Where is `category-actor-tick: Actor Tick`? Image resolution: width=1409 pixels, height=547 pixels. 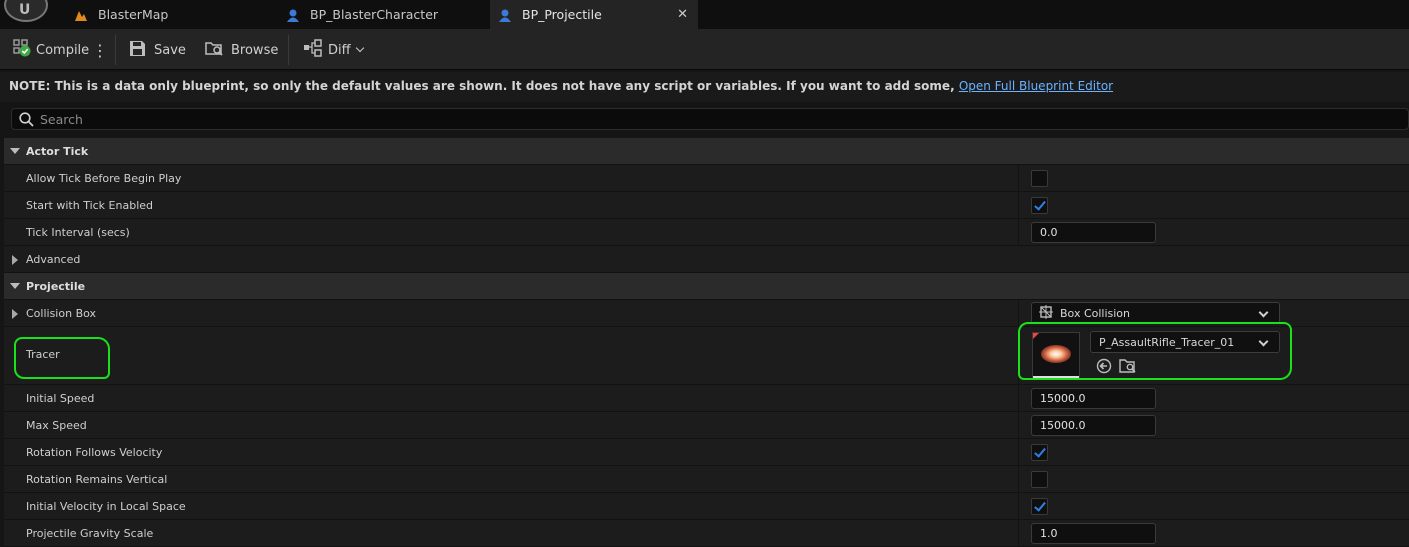 category-actor-tick: Actor Tick is located at coordinates (706, 151).